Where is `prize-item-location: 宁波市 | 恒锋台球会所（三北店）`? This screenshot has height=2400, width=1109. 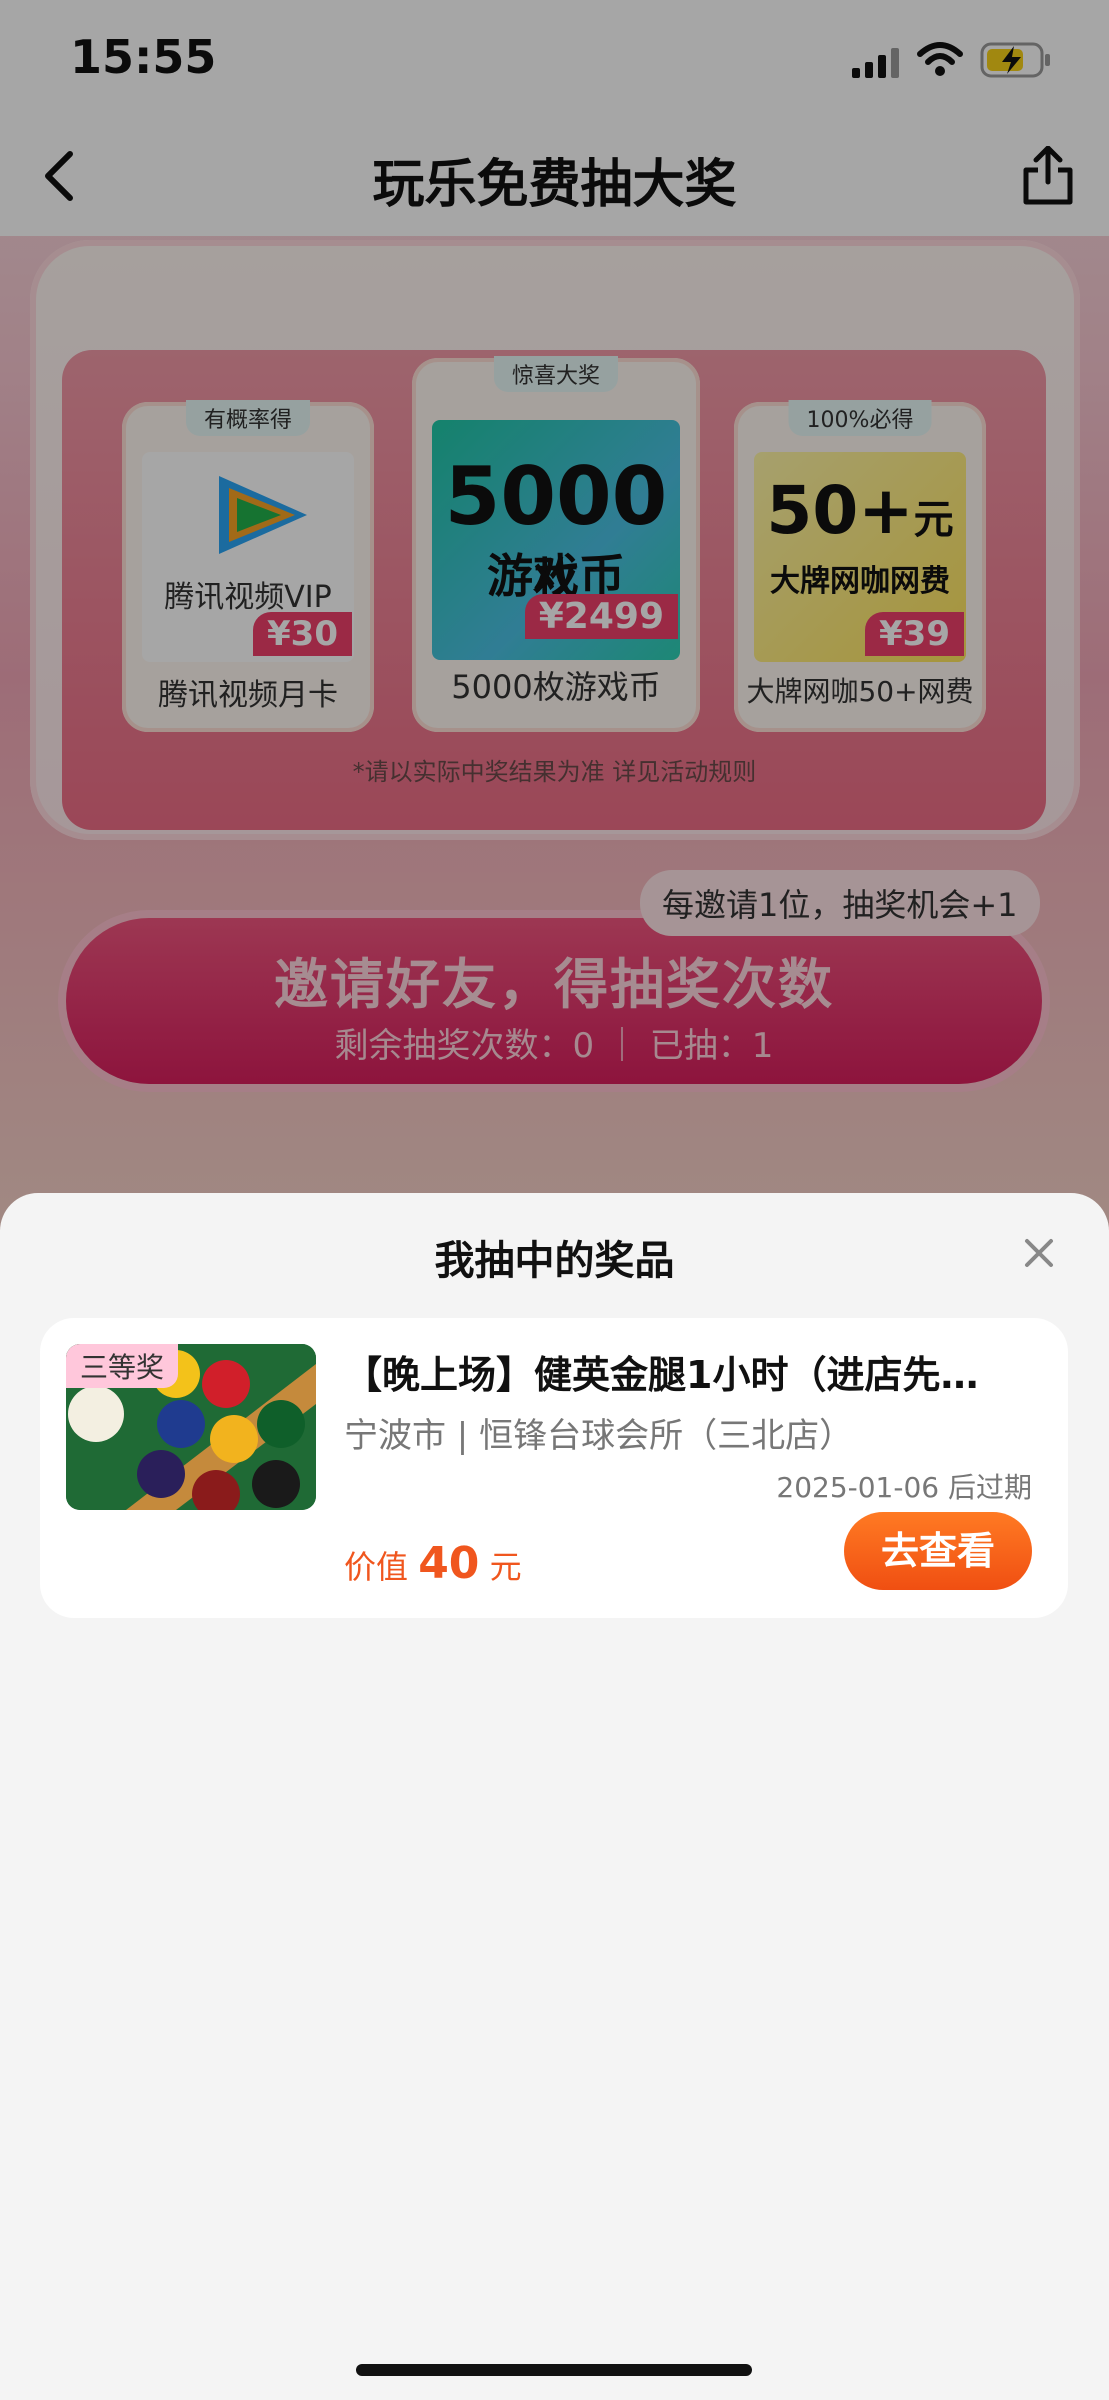
prize-item-location: 宁波市 | 恒锋台球会所（三北店） is located at coordinates (599, 1436).